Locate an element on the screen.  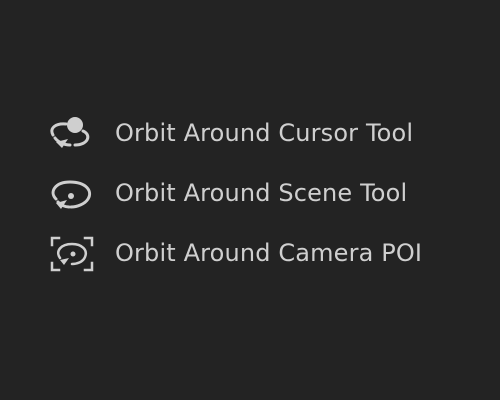
tool-label: Orbit Around Camera POI is located at coordinates (269, 253).